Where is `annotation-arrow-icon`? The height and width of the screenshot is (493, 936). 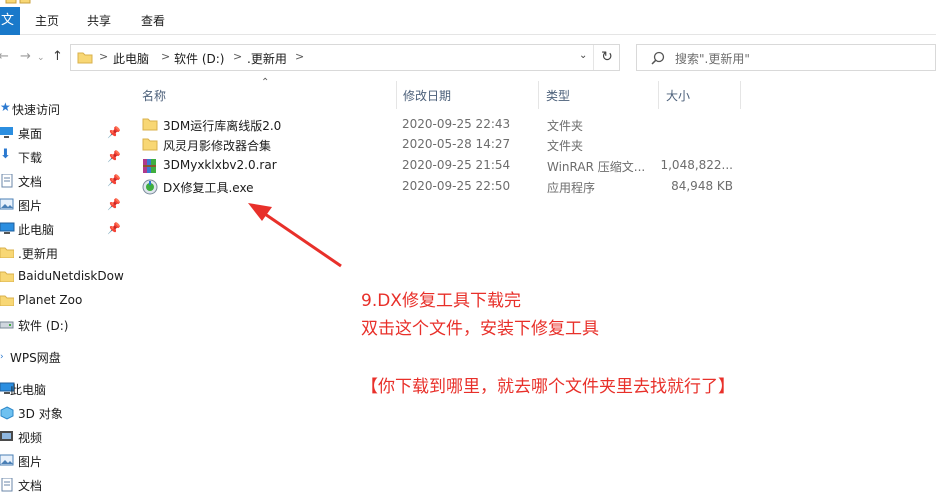 annotation-arrow-icon is located at coordinates (295, 235).